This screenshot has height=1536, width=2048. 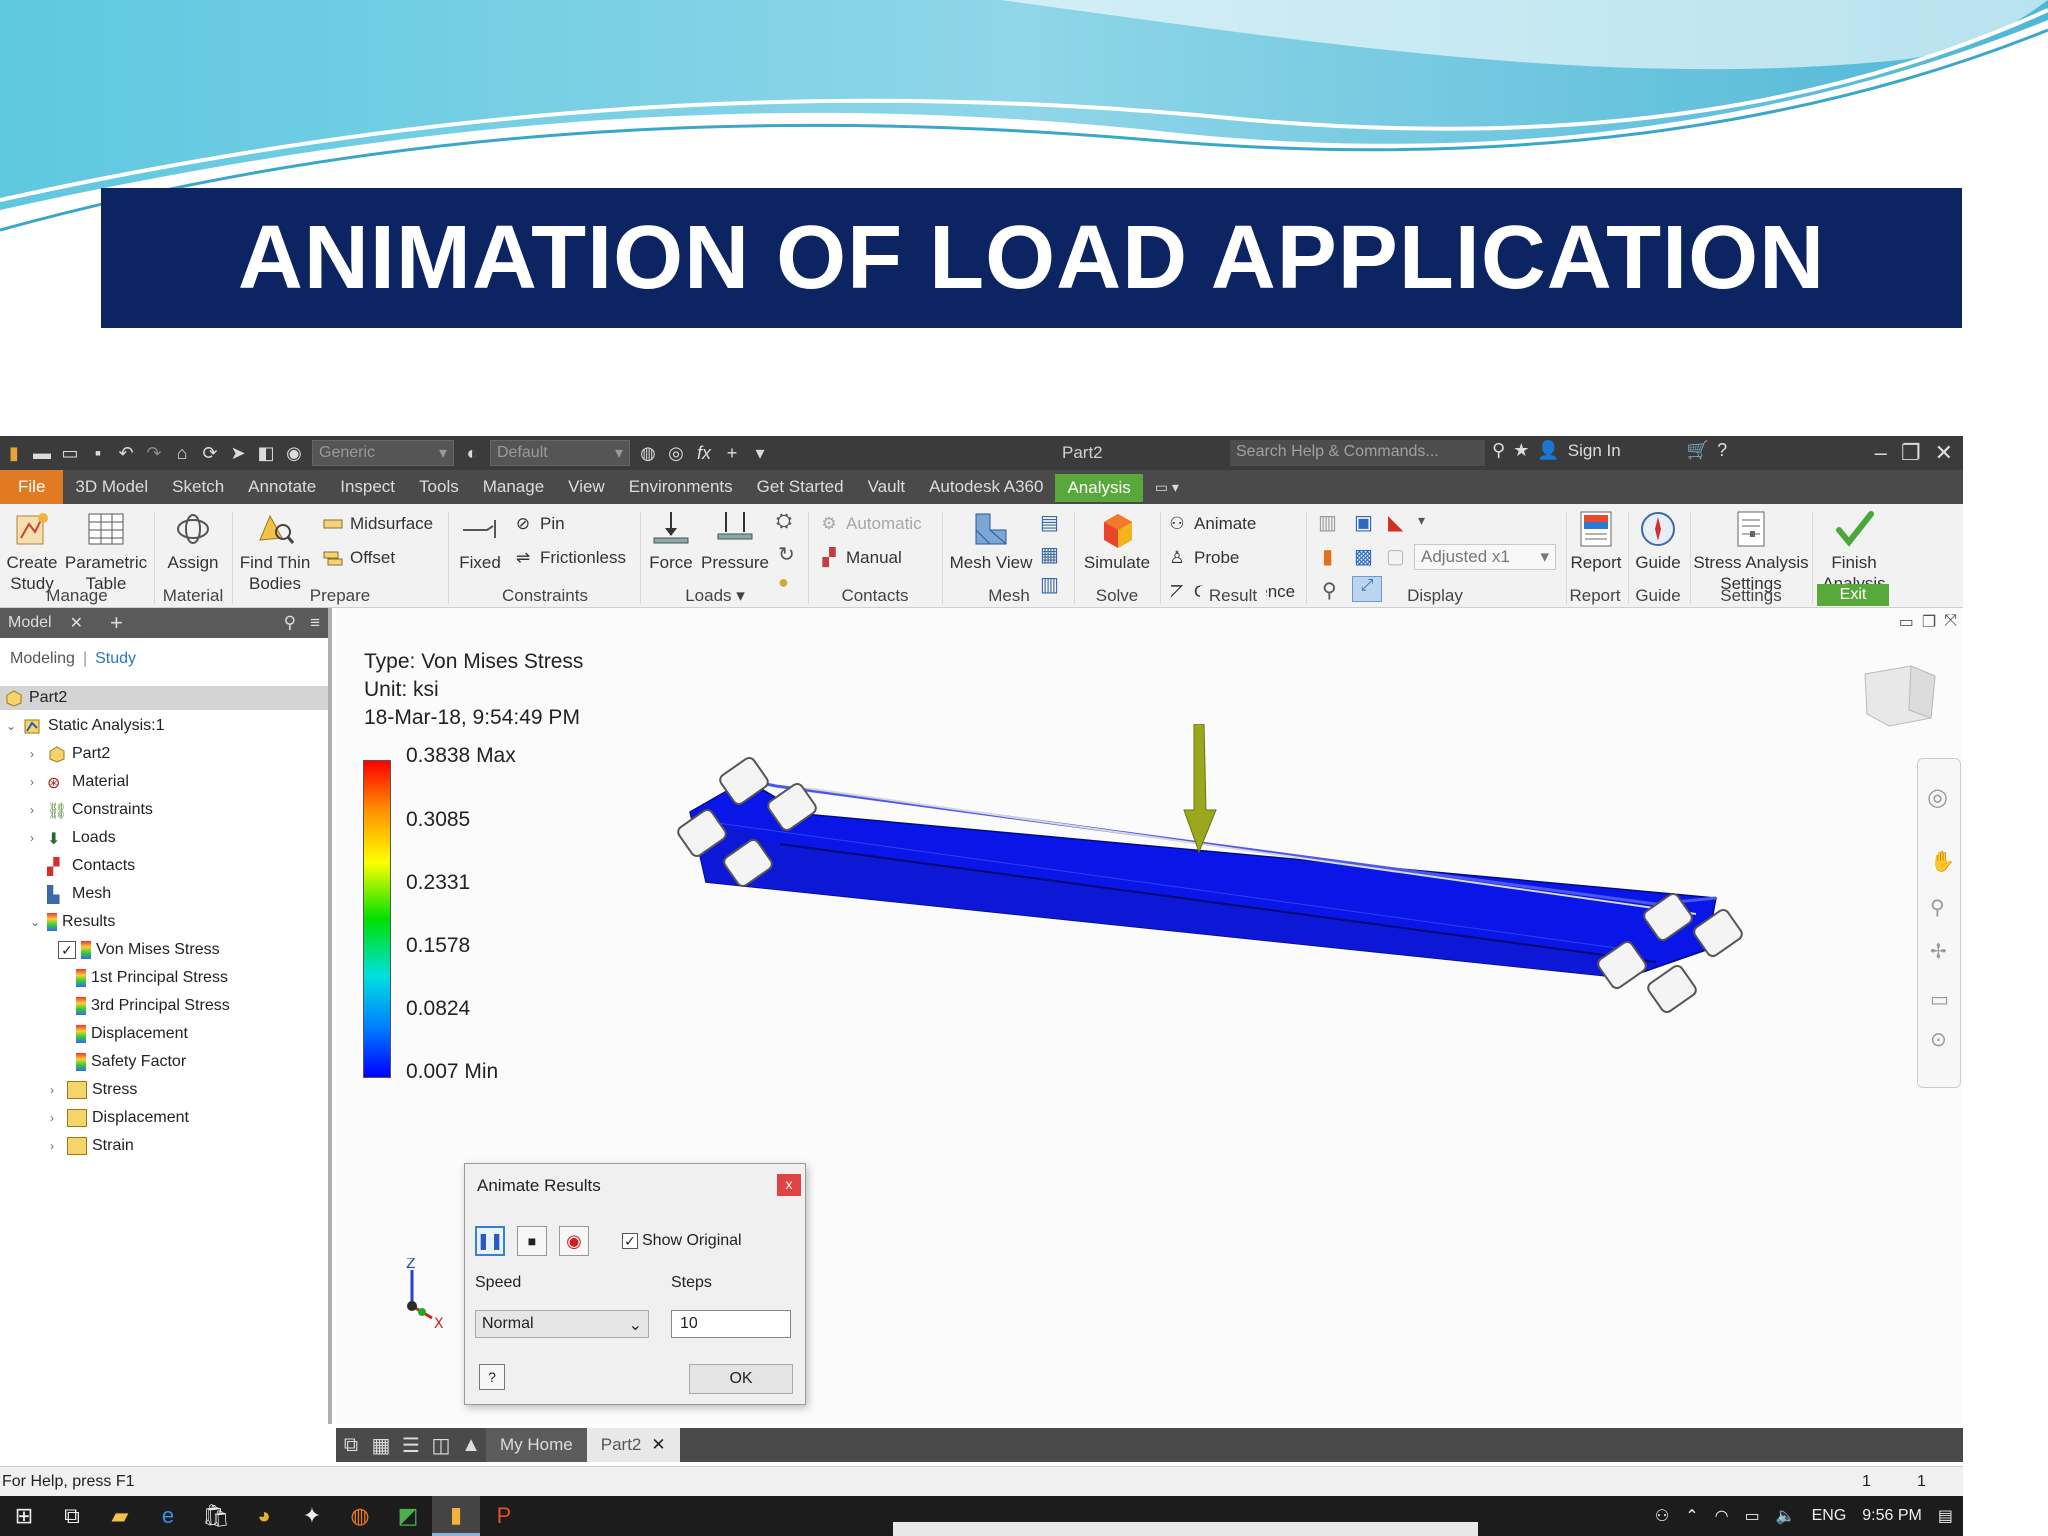 What do you see at coordinates (282, 487) in the screenshot?
I see `tab-annotate: Annotate` at bounding box center [282, 487].